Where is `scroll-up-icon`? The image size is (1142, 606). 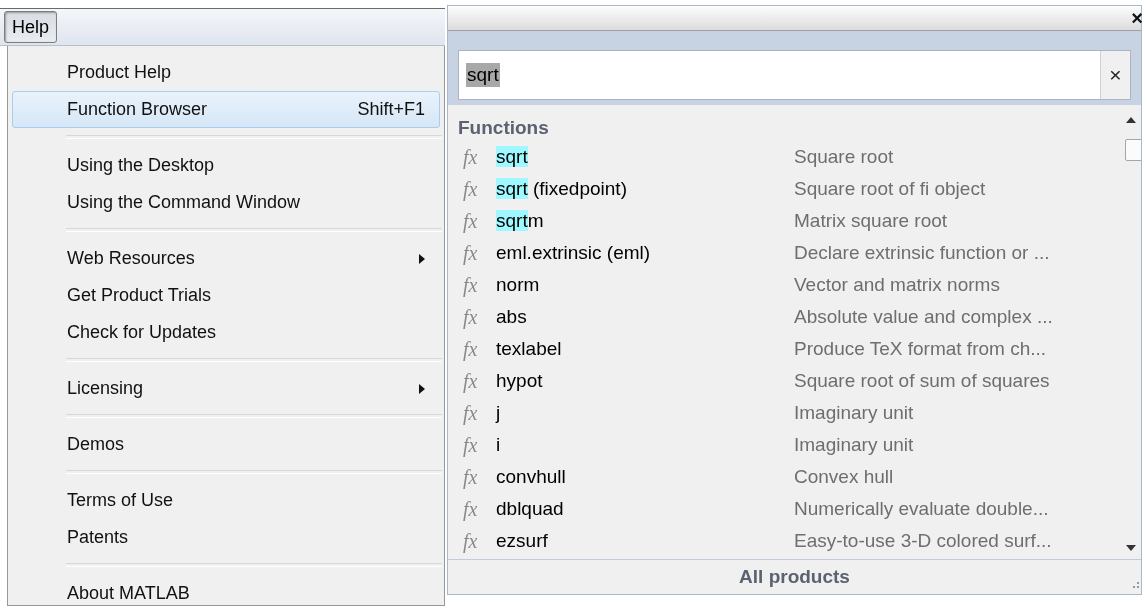 scroll-up-icon is located at coordinates (1131, 120).